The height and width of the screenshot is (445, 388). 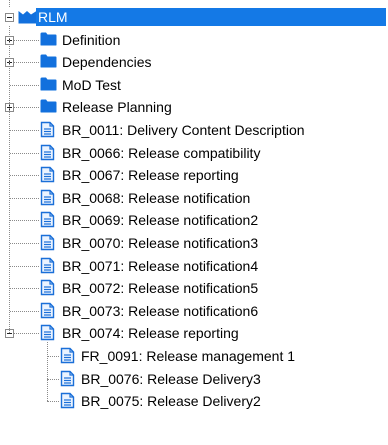 I want to click on tree-node-document: BR_0072: Release notification5, so click(x=194, y=288).